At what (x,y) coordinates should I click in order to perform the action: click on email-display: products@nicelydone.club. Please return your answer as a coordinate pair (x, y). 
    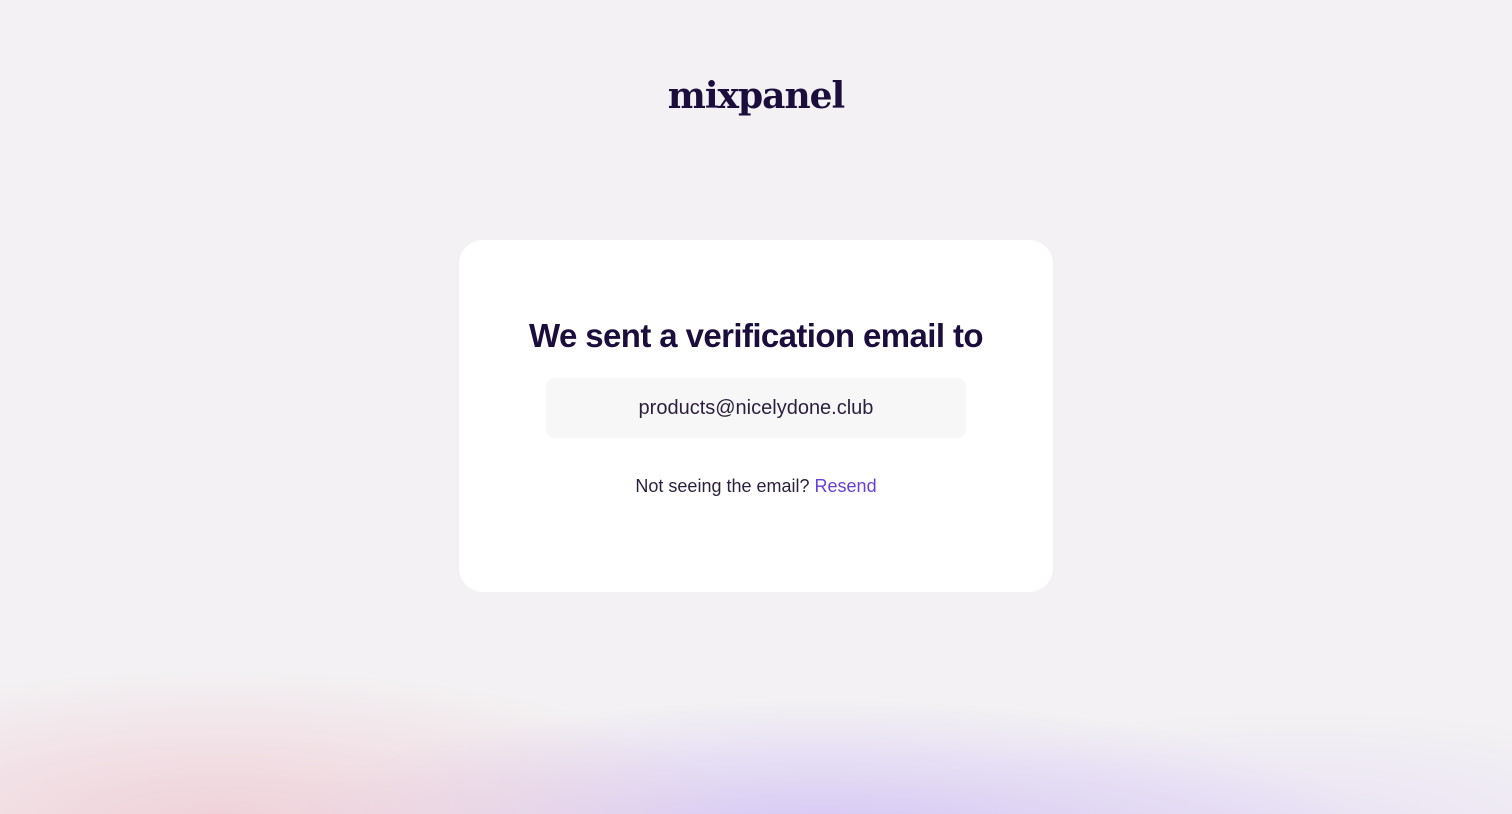
    Looking at the image, I should click on (756, 408).